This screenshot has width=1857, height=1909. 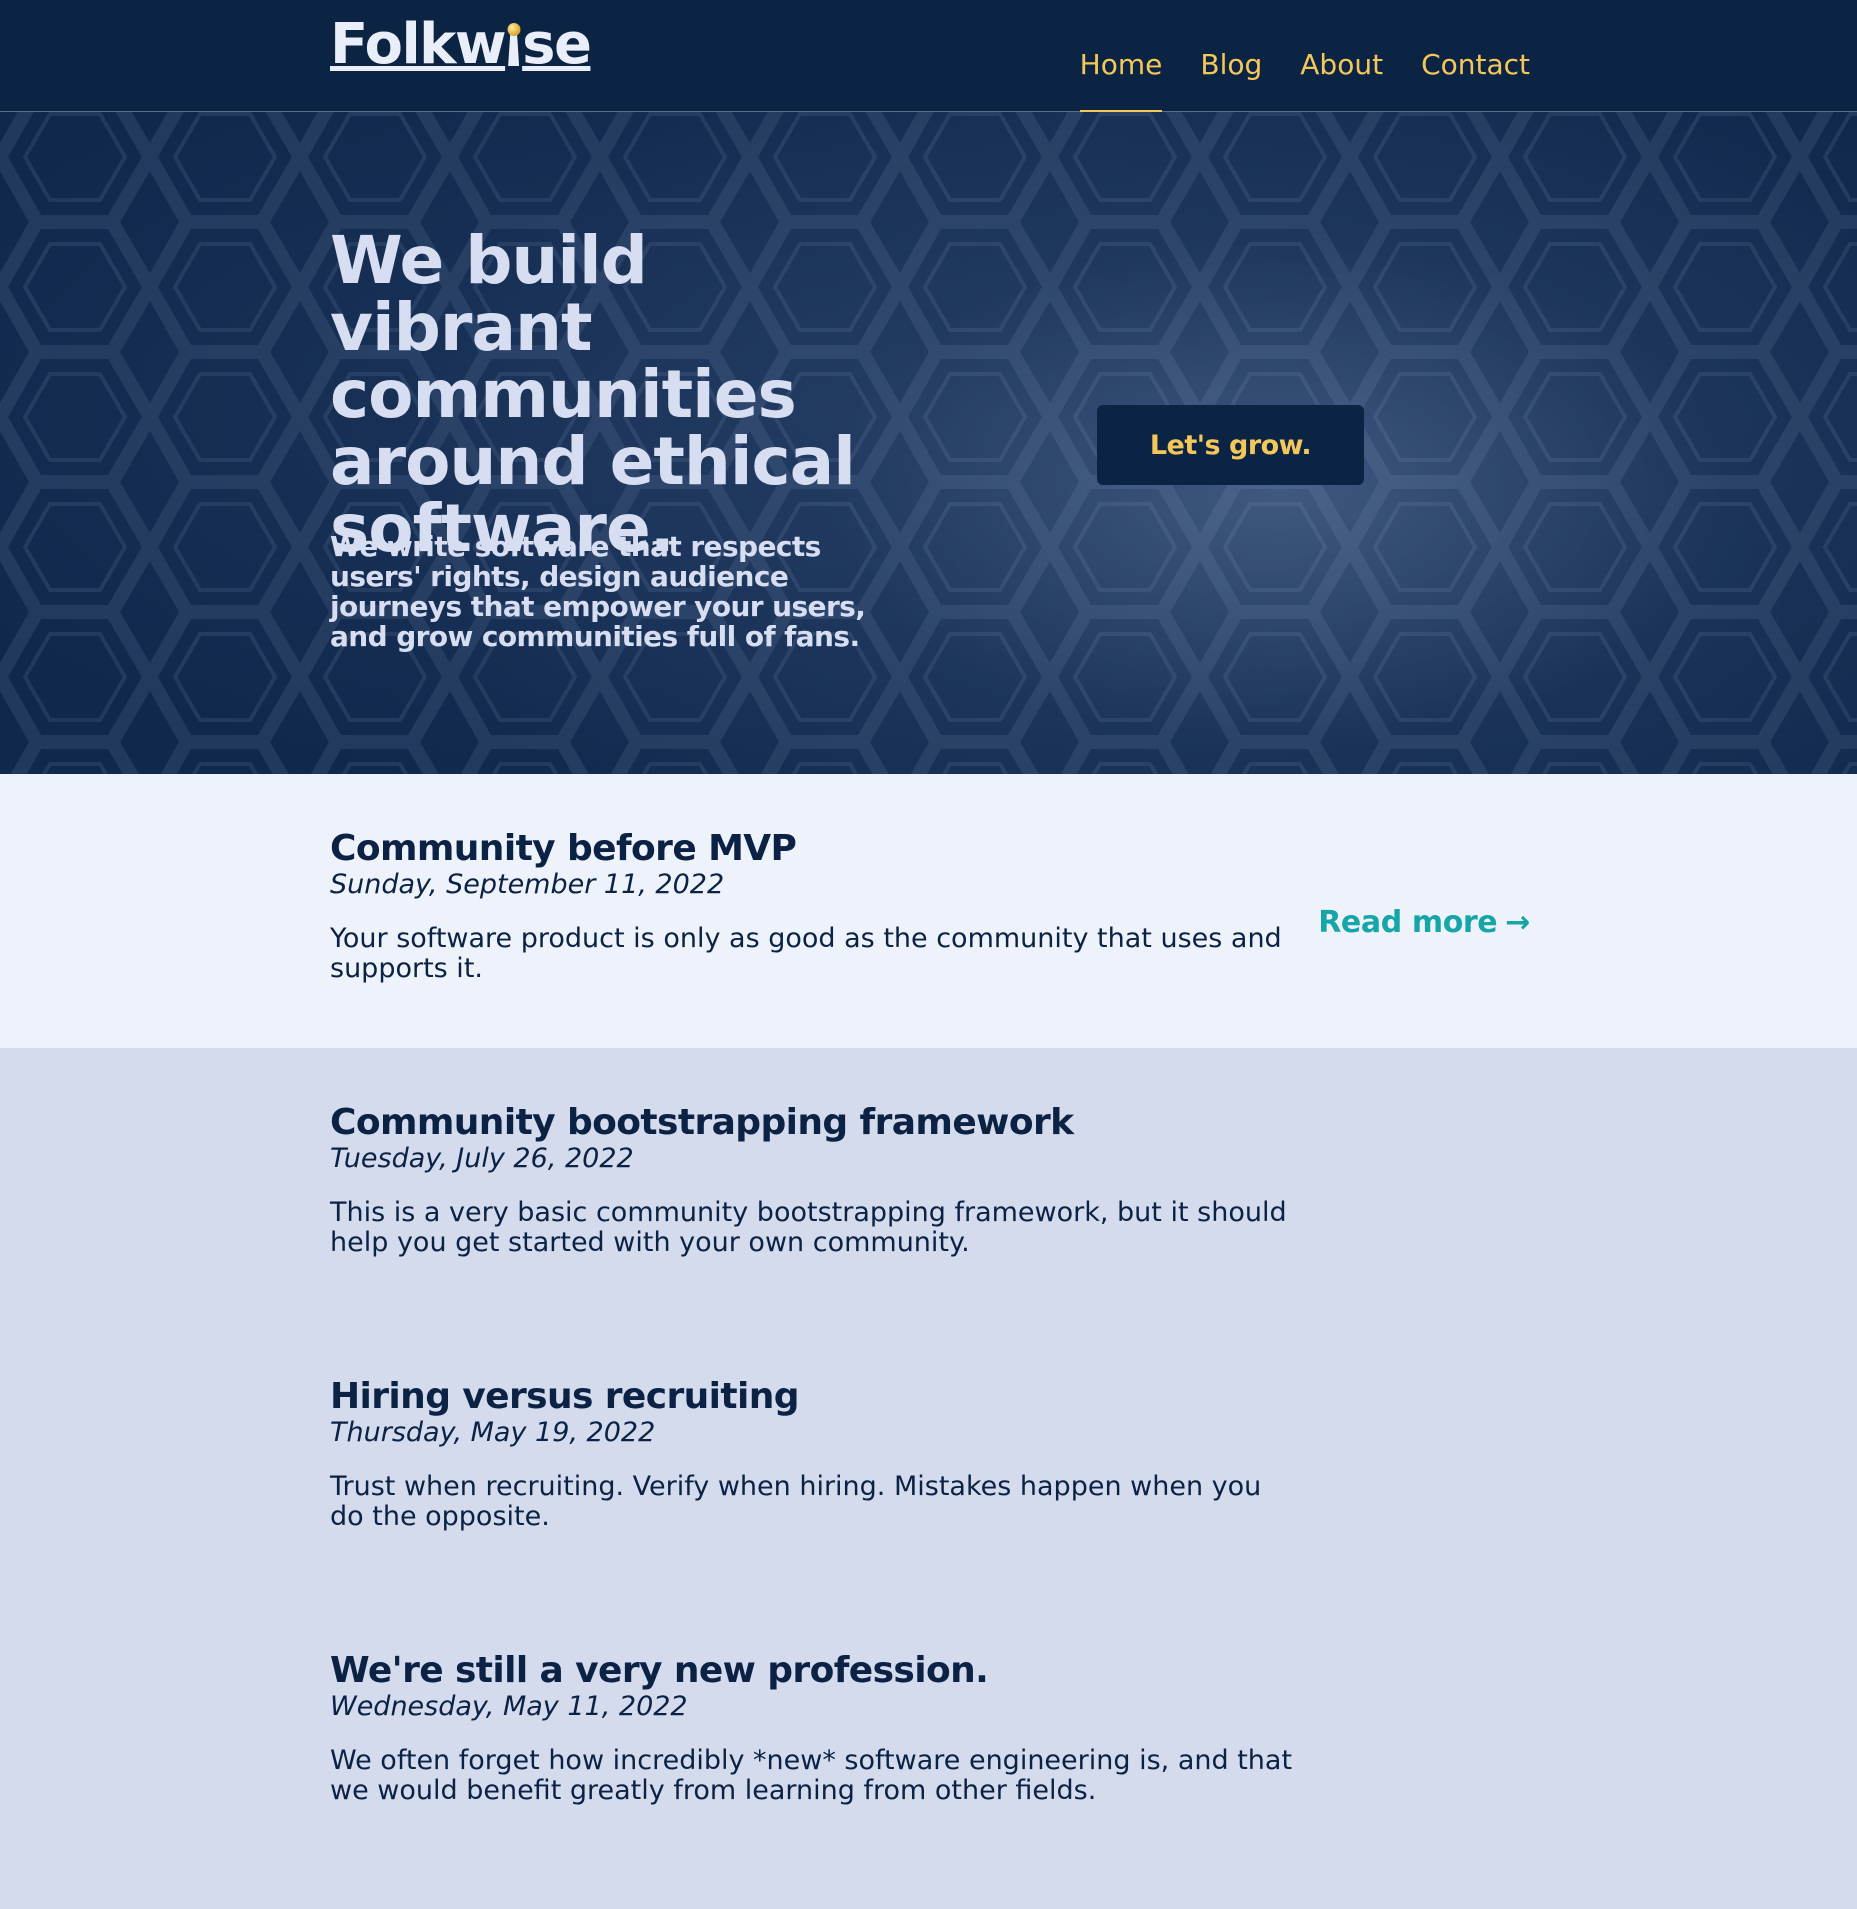 I want to click on logo-i-glyph, so click(x=513, y=45).